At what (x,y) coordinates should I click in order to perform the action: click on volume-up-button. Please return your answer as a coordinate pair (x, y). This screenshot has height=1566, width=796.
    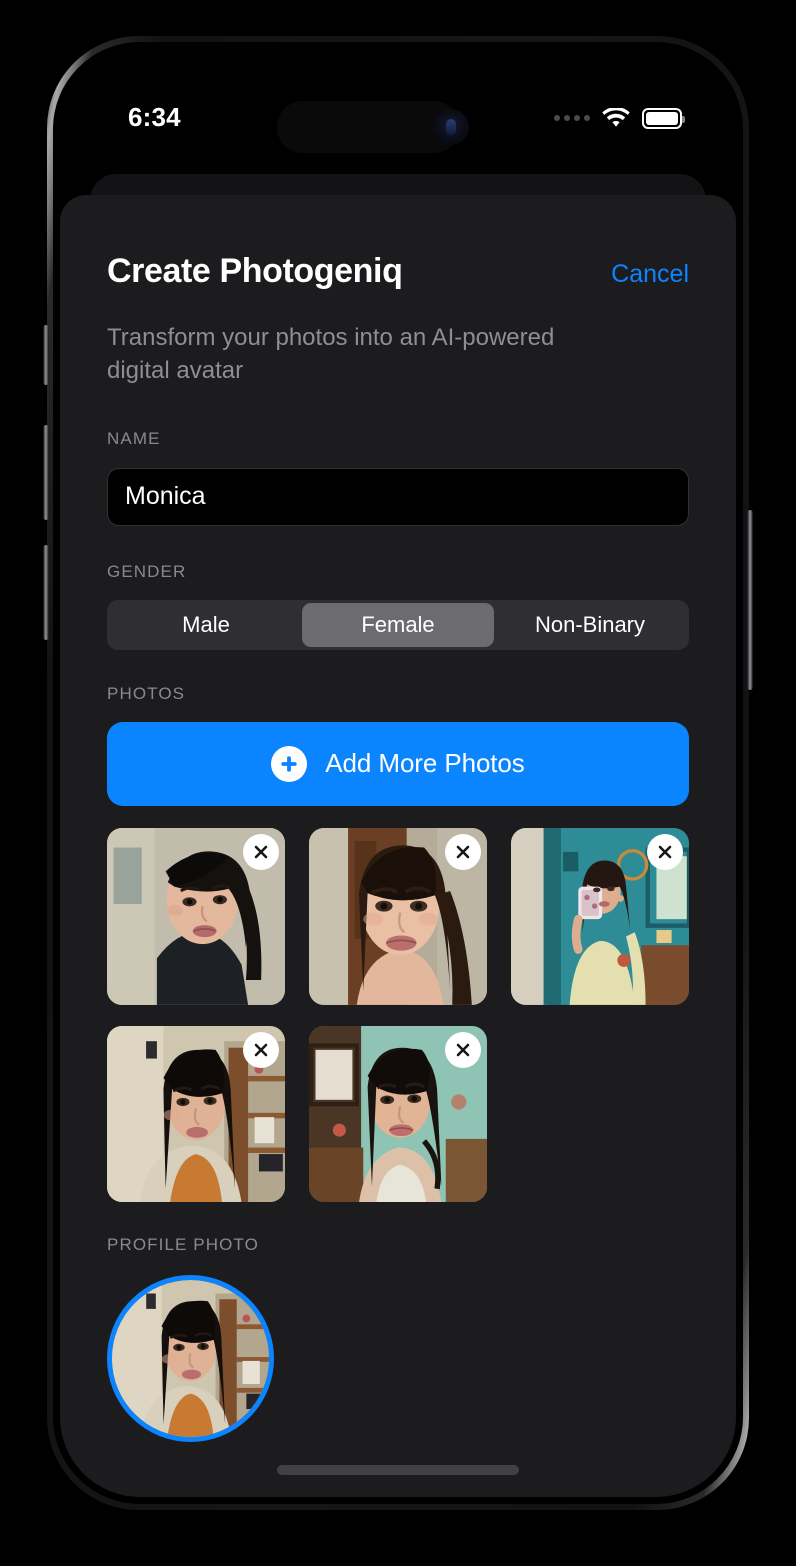
    Looking at the image, I should click on (46, 472).